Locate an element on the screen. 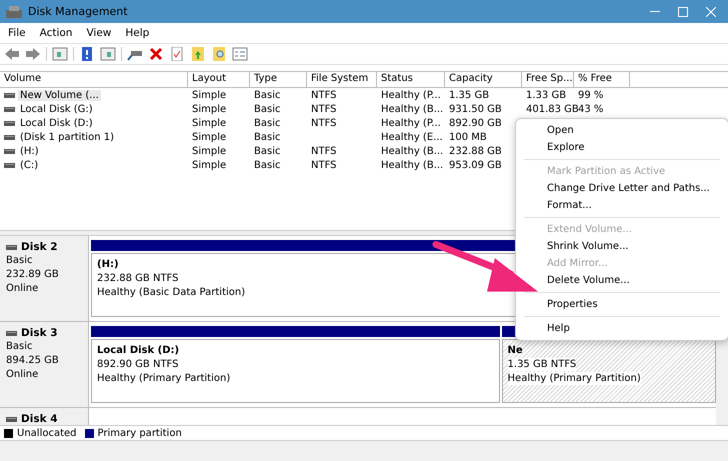 This screenshot has width=728, height=461. table-cell: 401.83 GB is located at coordinates (552, 109).